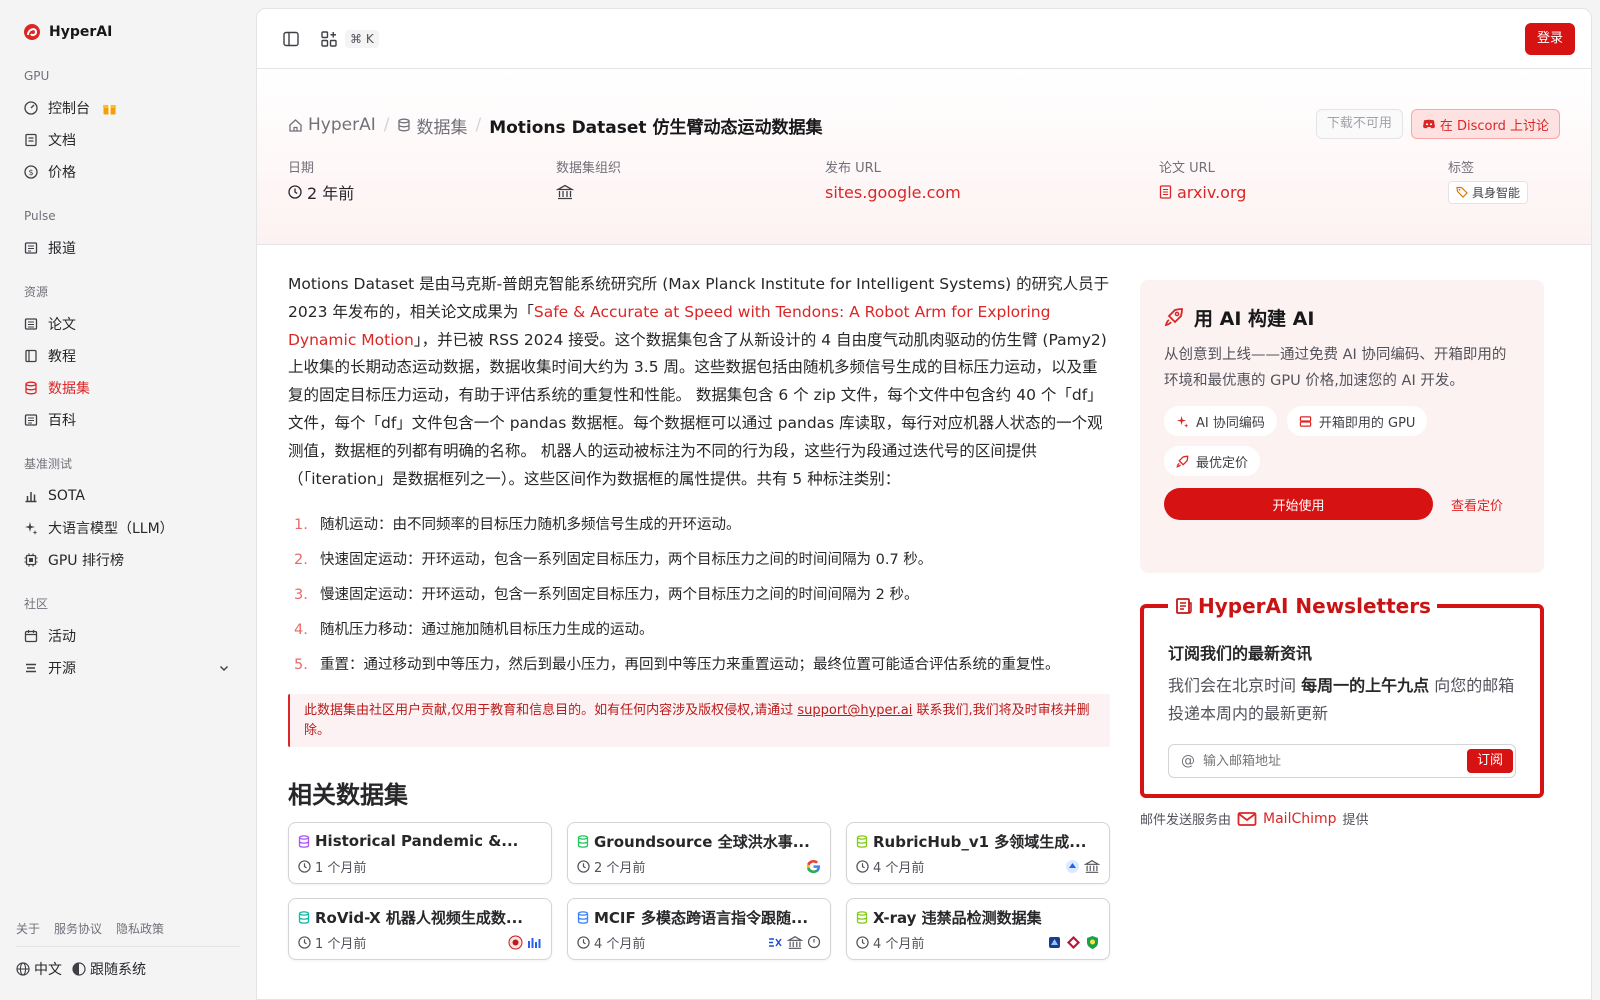  I want to click on subscribe-button: 订阅, so click(1490, 761).